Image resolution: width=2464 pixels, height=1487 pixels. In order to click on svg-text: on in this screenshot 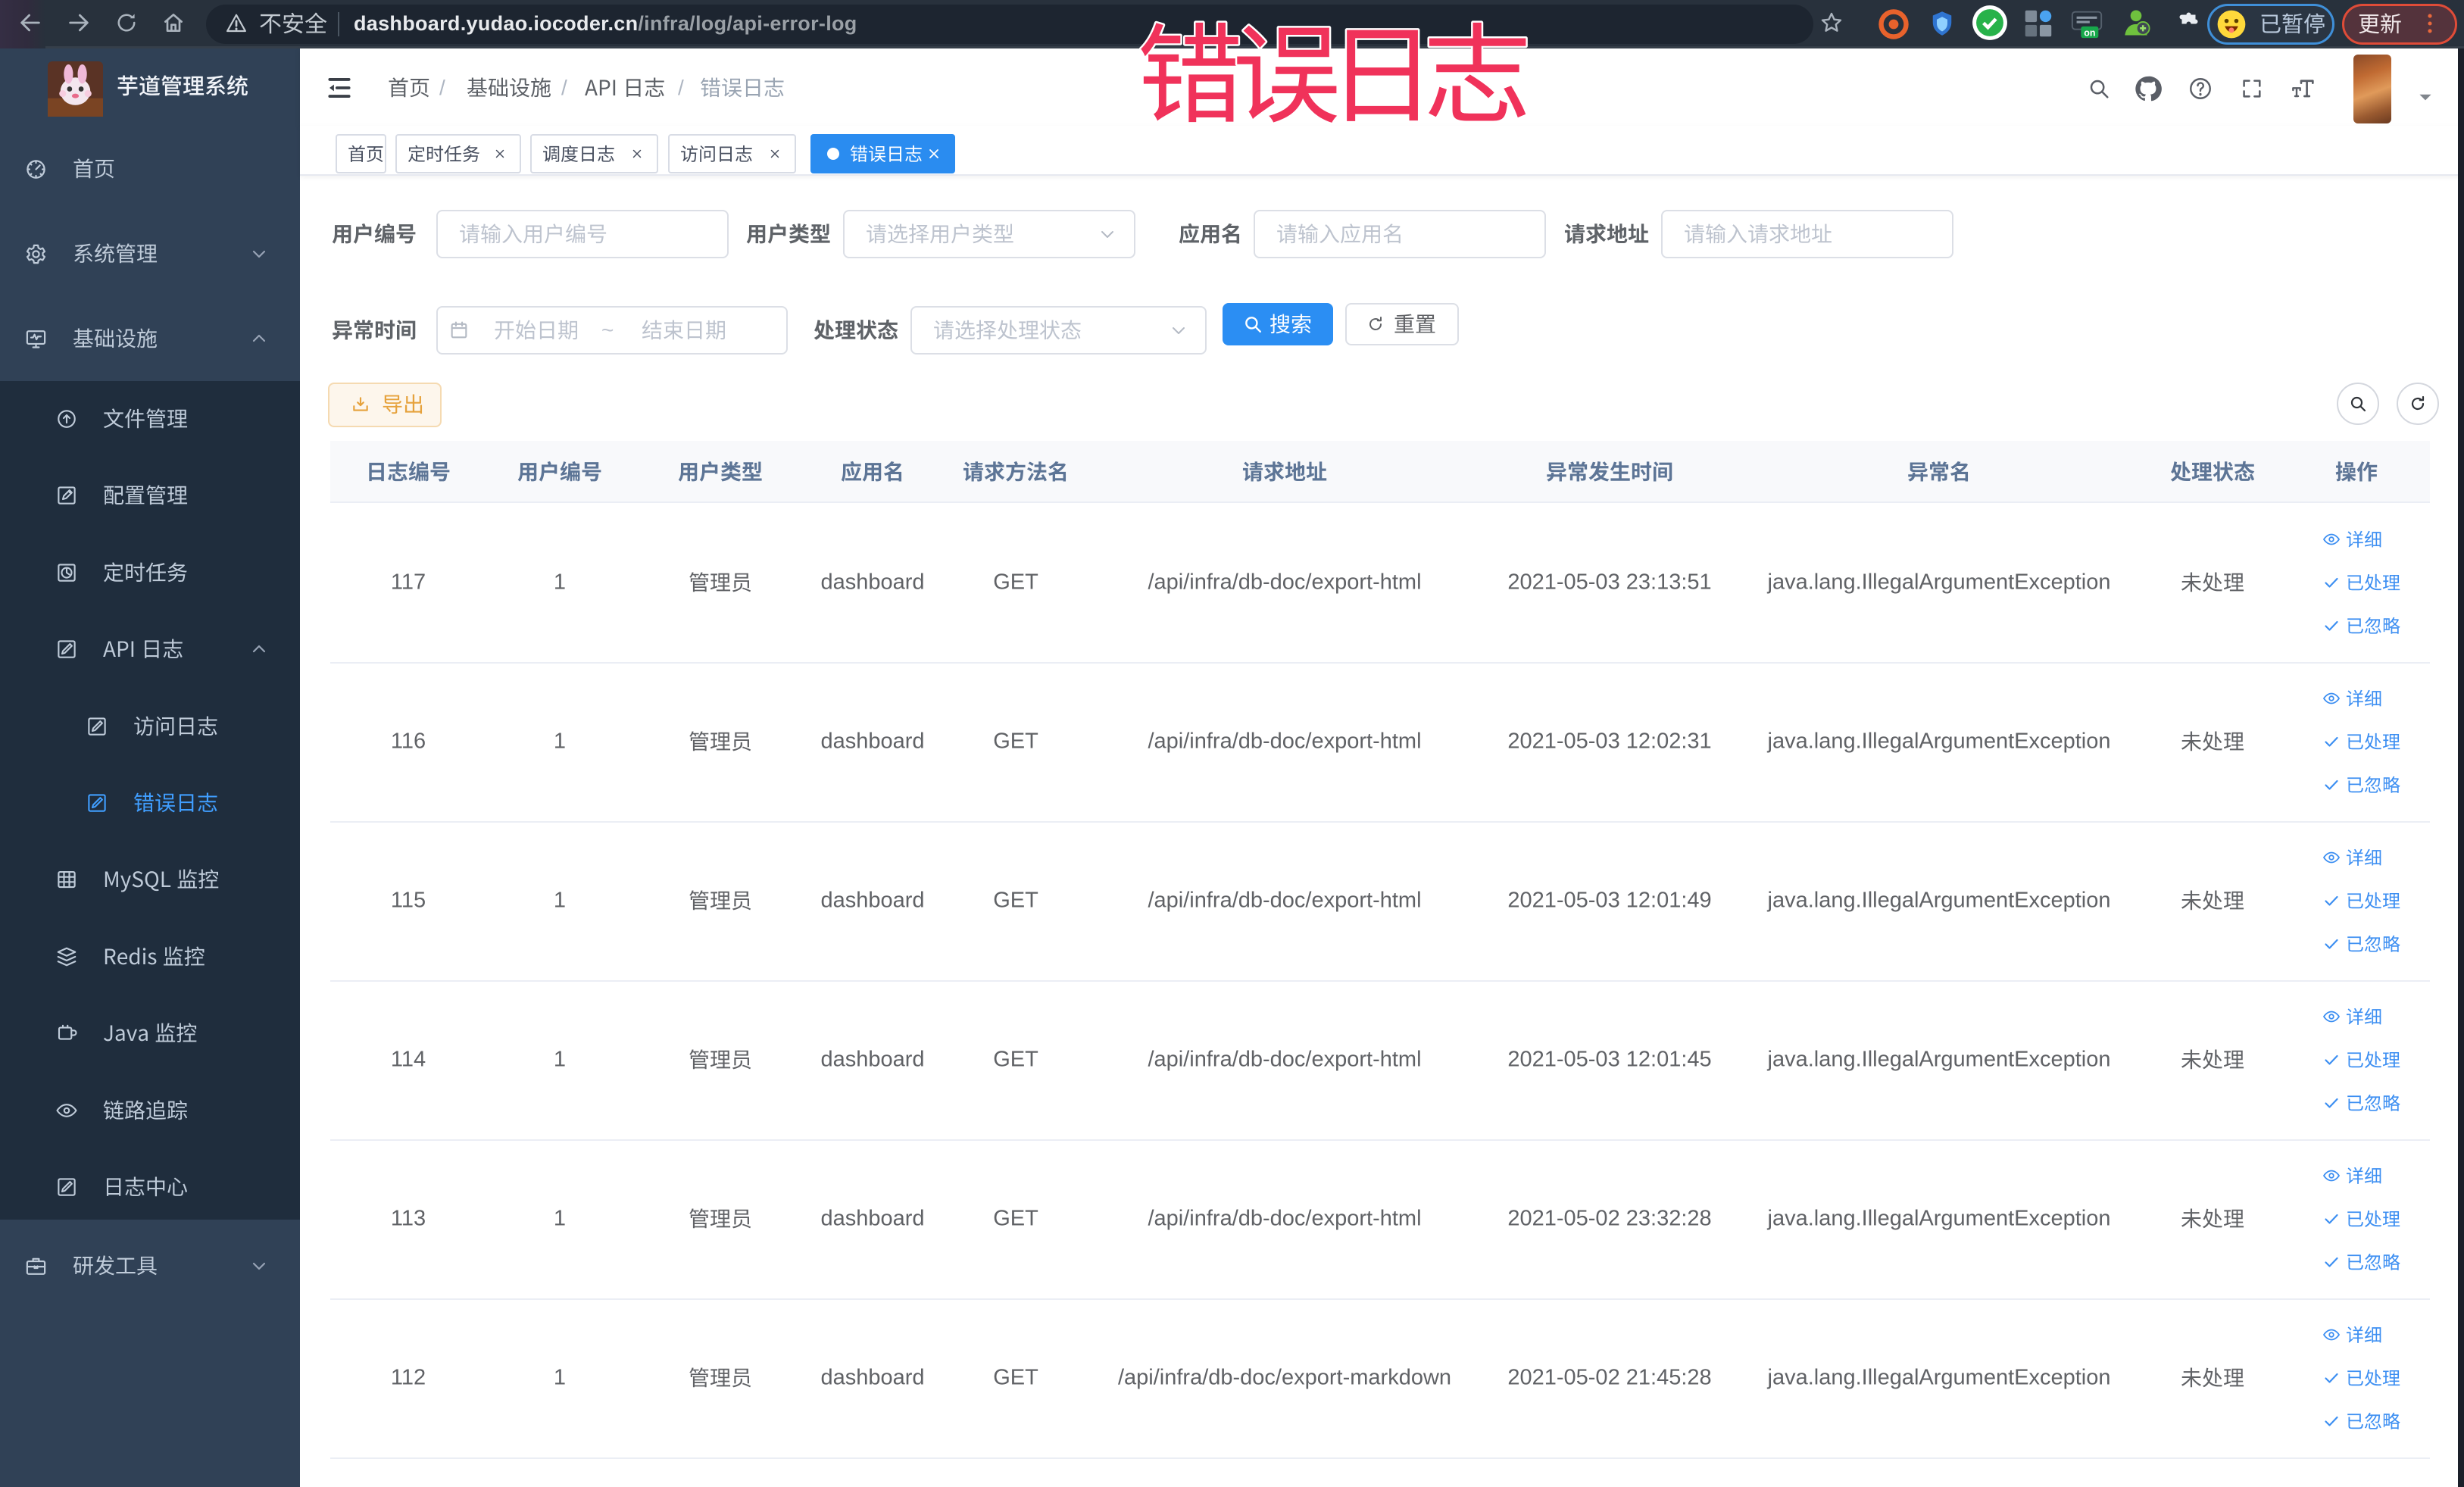, I will do `click(2089, 32)`.